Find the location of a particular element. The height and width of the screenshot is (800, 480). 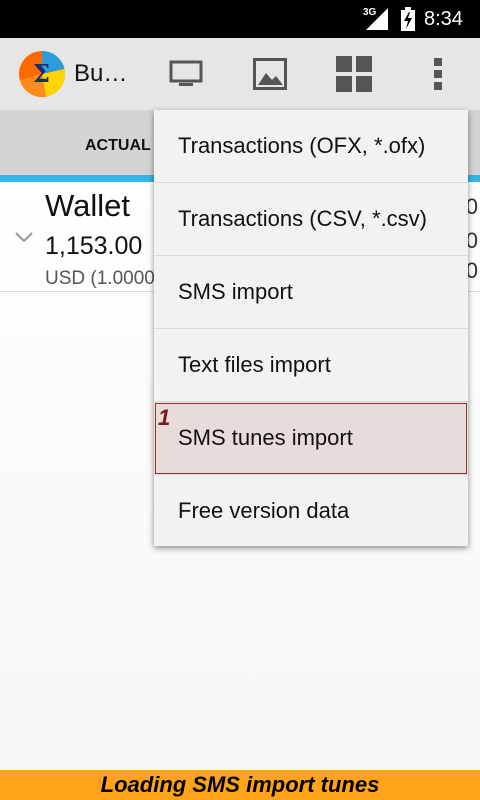

chevron-down-icon is located at coordinates (24, 237).